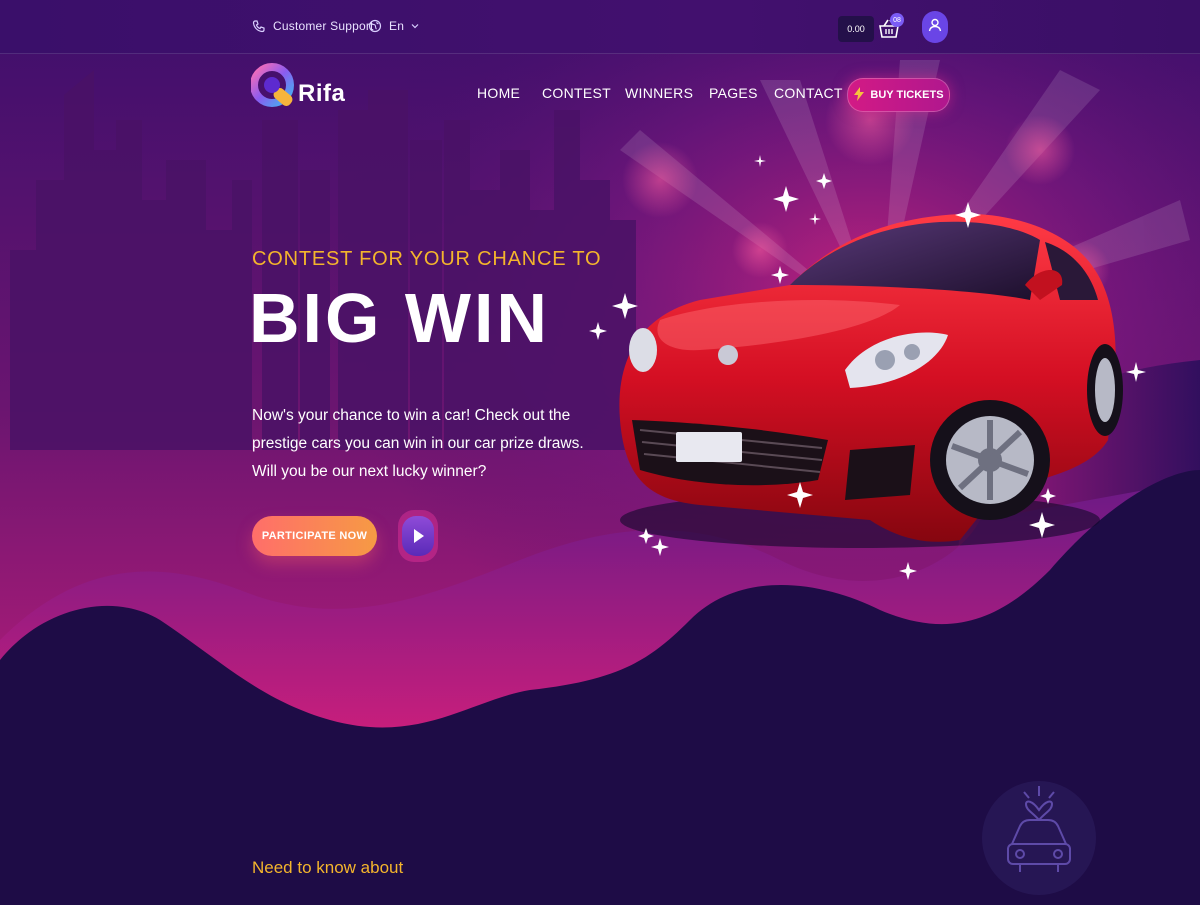 The image size is (1200, 905). Describe the element at coordinates (600, 27) in the screenshot. I see `top-bar` at that location.